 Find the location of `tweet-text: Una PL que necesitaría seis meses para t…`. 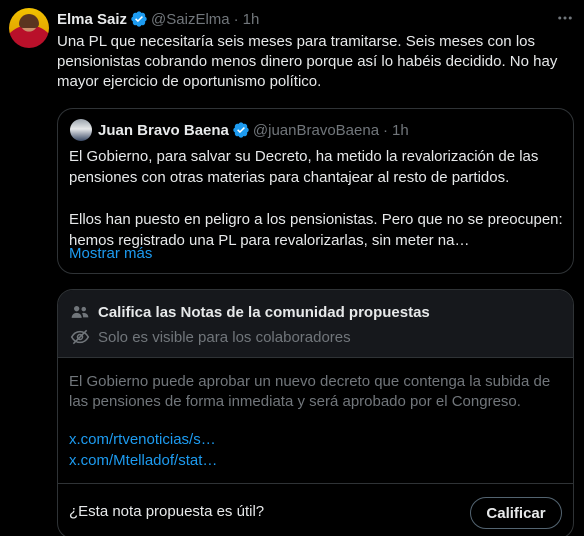

tweet-text: Una PL que necesitaría seis meses para t… is located at coordinates (307, 61).